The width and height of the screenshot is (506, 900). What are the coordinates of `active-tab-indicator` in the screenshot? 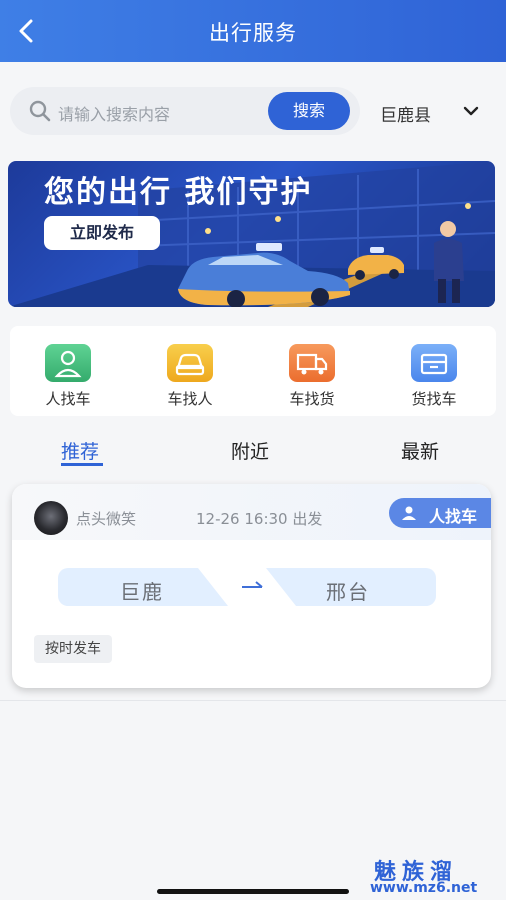 It's located at (82, 464).